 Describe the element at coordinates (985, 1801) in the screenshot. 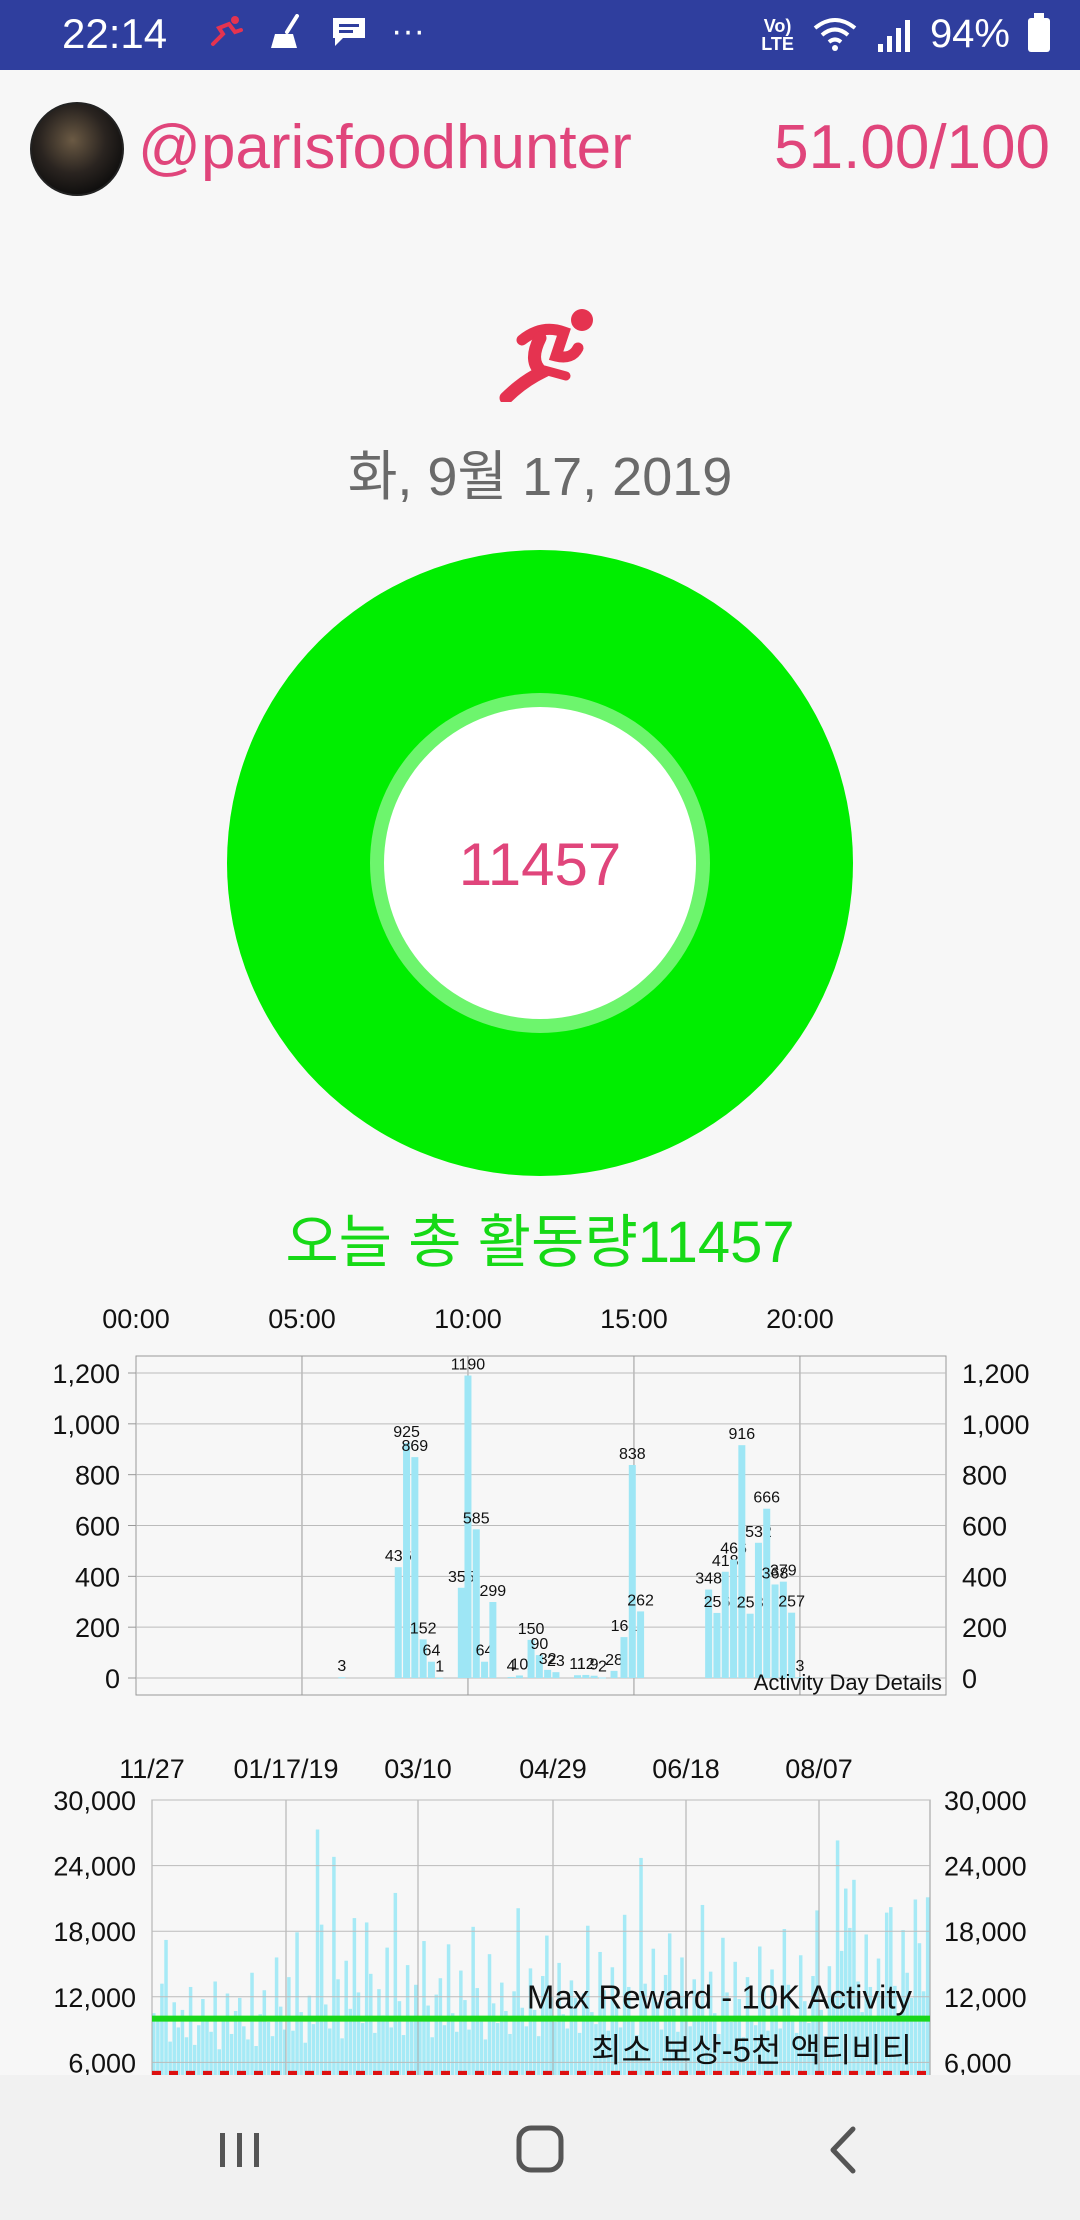

I see `history-chart-y-tick-label-right: 30,000` at that location.